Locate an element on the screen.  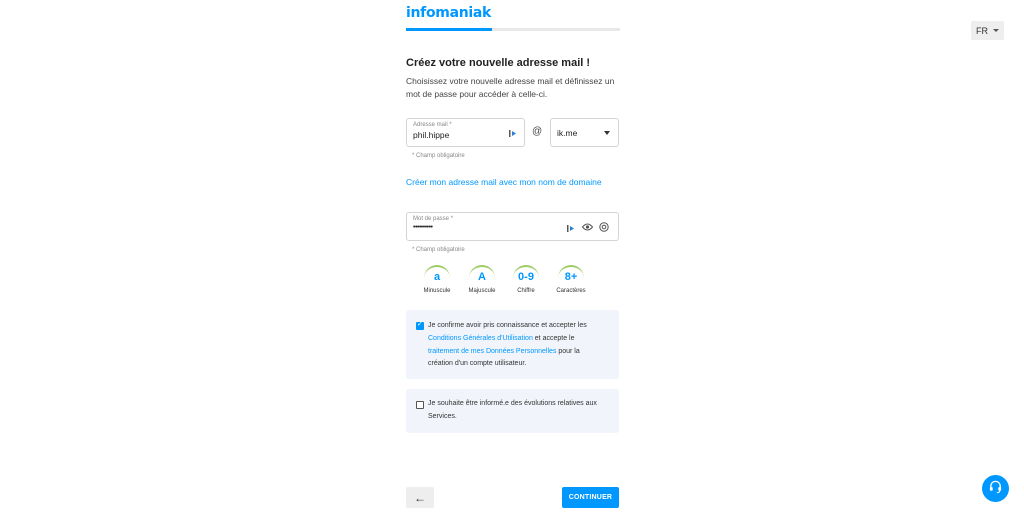
caret-down-icon is located at coordinates (996, 30).